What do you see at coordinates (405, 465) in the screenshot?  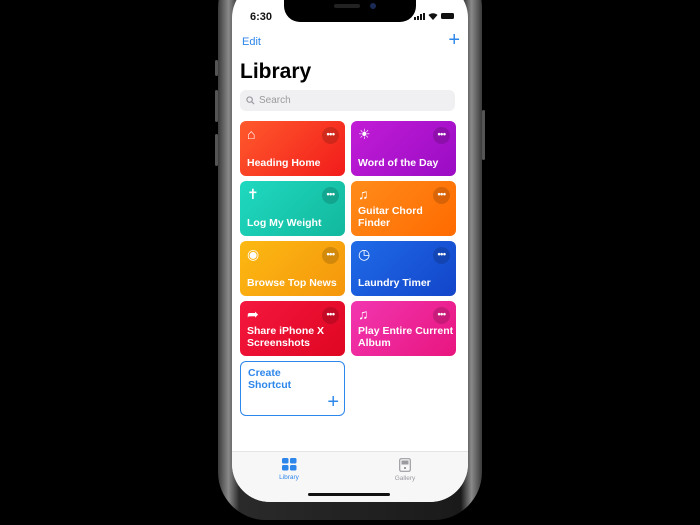 I see `gallery-icon` at bounding box center [405, 465].